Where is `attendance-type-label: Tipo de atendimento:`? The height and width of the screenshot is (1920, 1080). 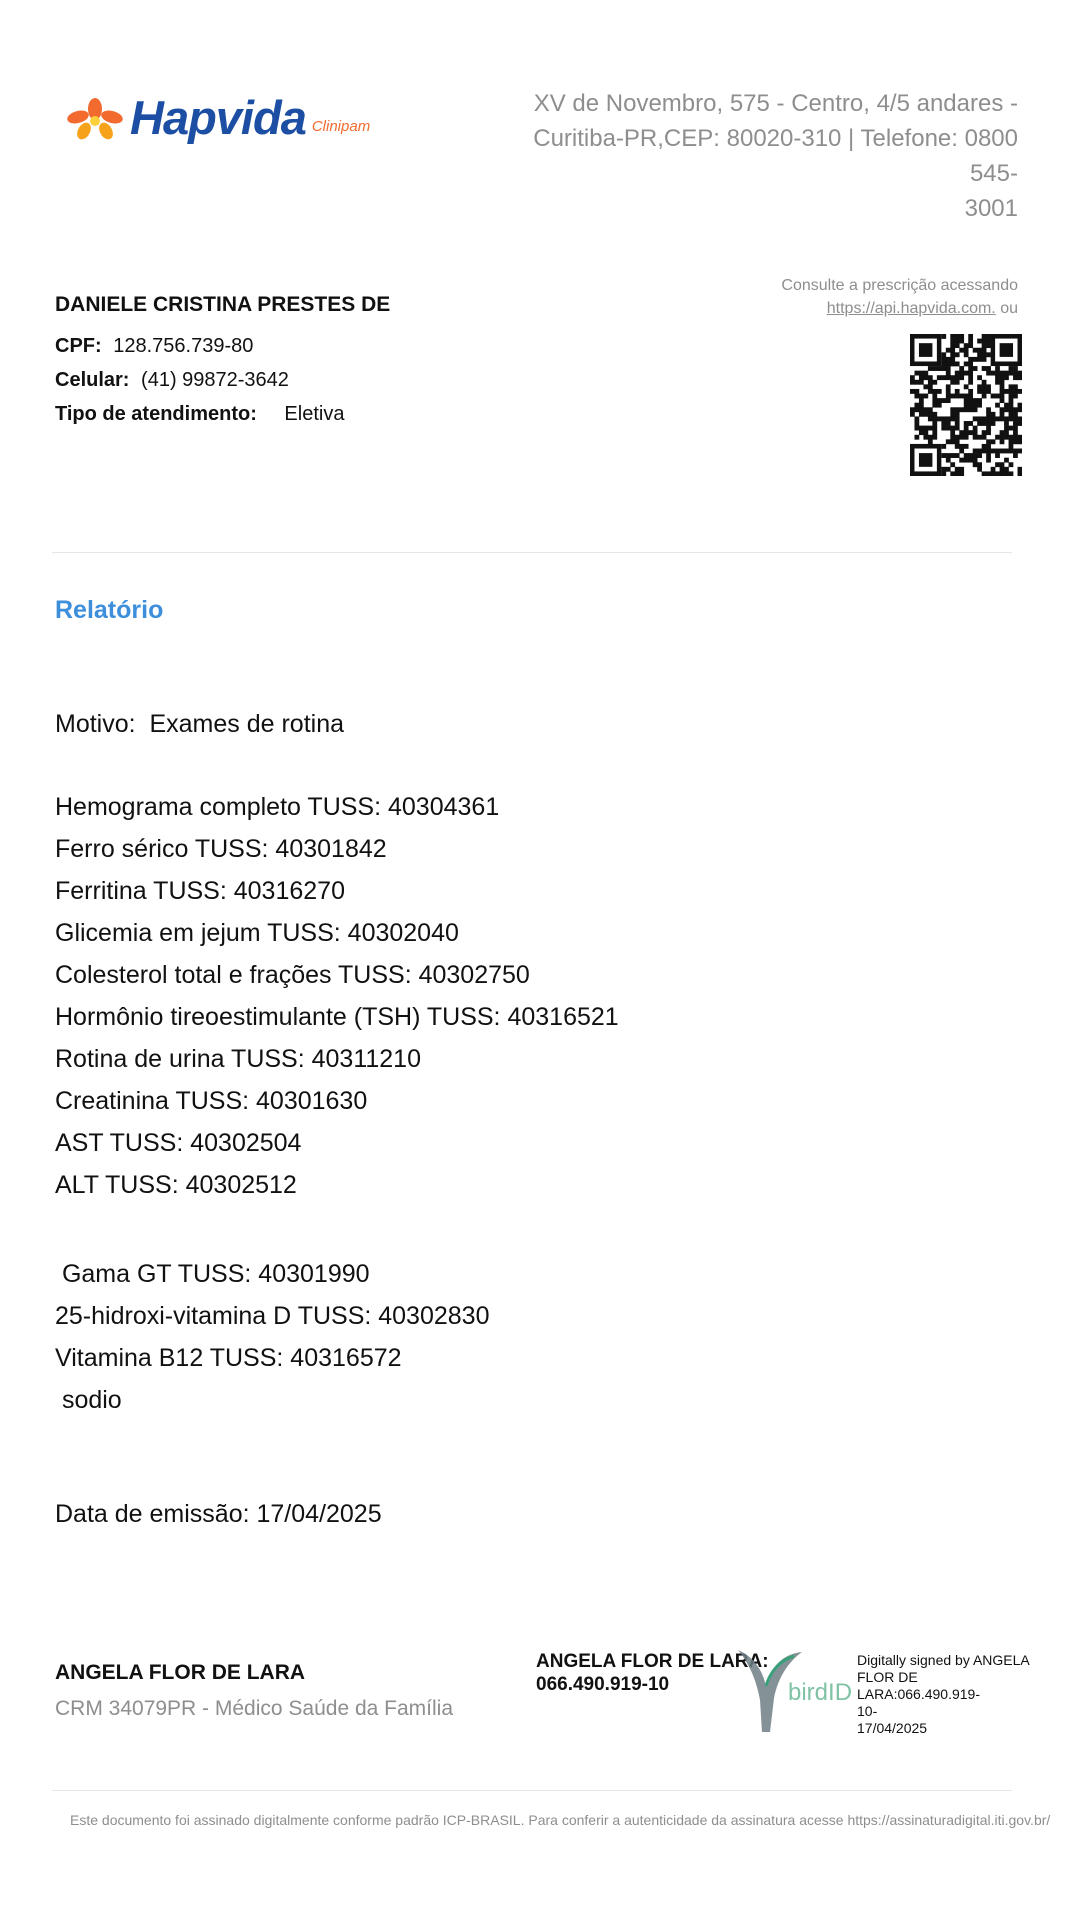
attendance-type-label: Tipo de atendimento: is located at coordinates (156, 414).